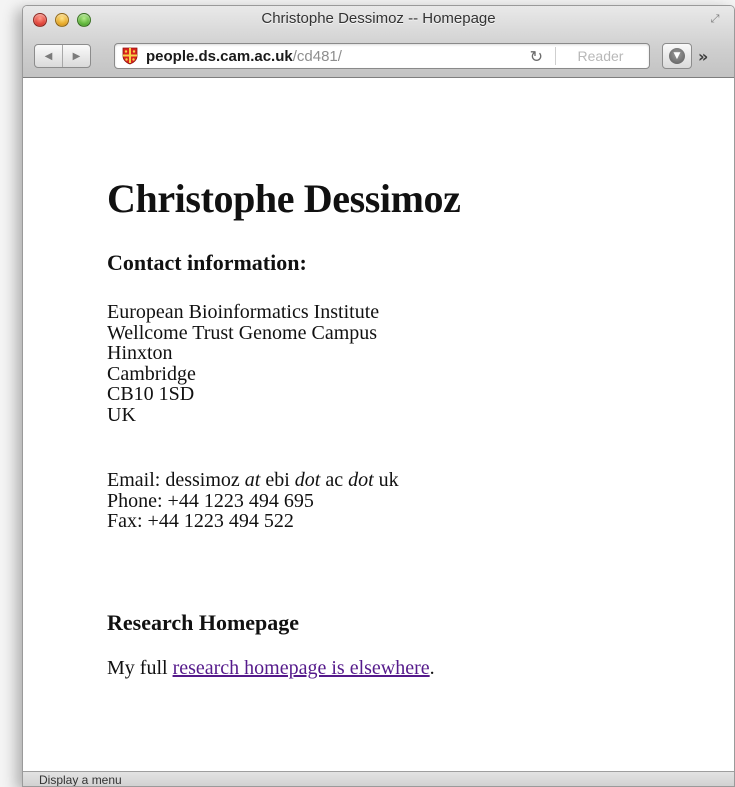 The width and height of the screenshot is (735, 787). What do you see at coordinates (334, 480) in the screenshot?
I see `email-mid2: ac` at bounding box center [334, 480].